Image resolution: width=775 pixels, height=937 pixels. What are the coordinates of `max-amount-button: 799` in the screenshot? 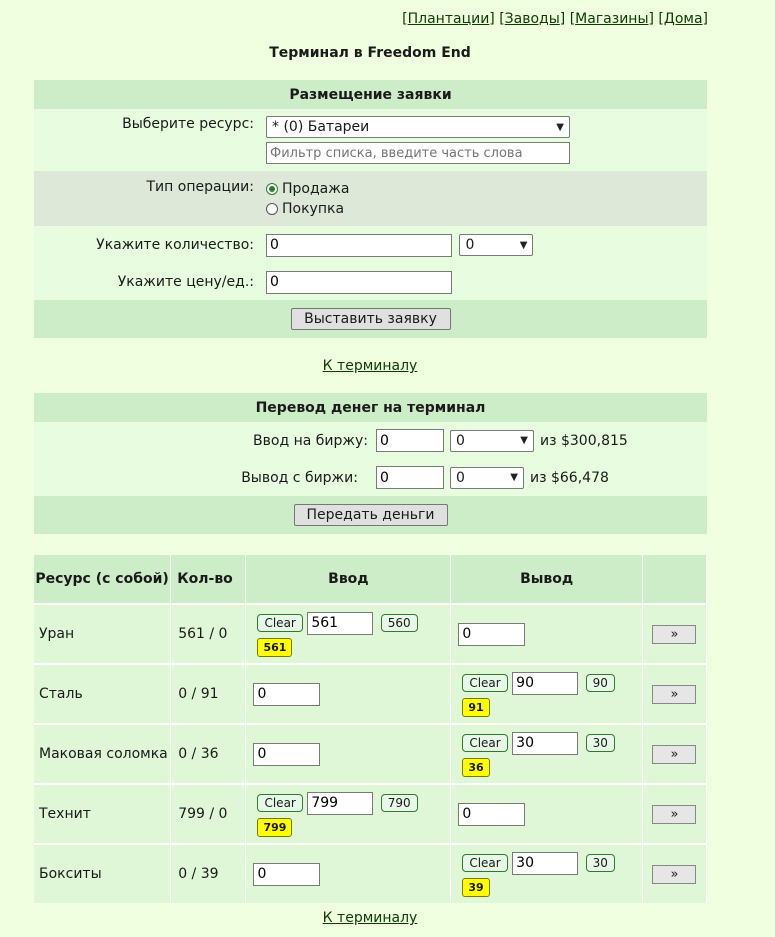 It's located at (275, 827).